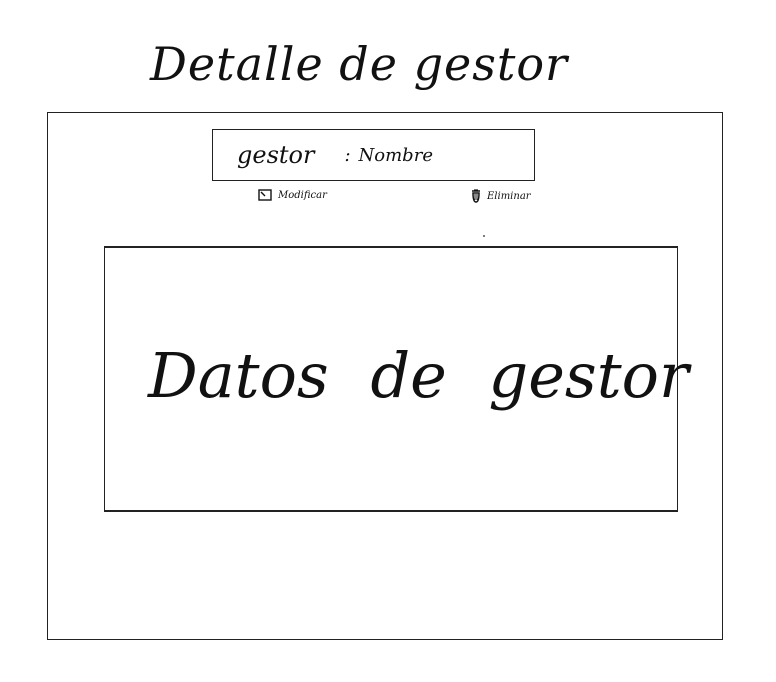  I want to click on gestor-name-field: gestor : Nombre, so click(373, 155).